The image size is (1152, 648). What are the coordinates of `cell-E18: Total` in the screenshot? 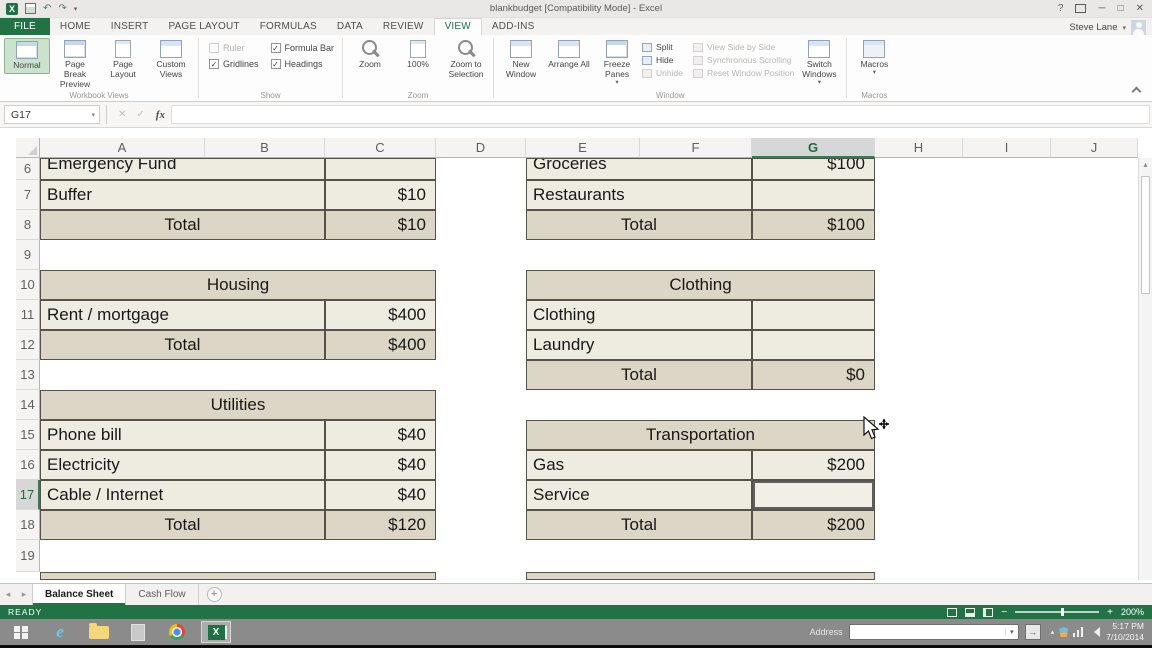 It's located at (639, 525).